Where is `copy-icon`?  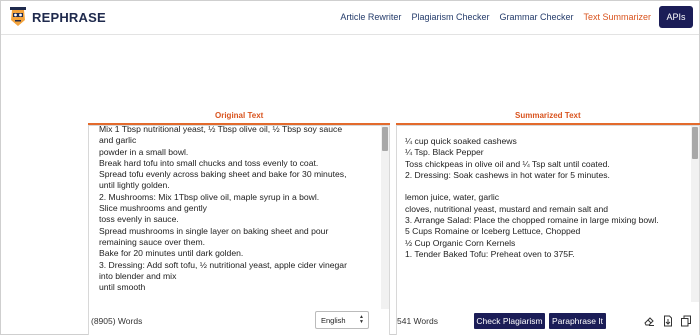
copy-icon is located at coordinates (686, 321).